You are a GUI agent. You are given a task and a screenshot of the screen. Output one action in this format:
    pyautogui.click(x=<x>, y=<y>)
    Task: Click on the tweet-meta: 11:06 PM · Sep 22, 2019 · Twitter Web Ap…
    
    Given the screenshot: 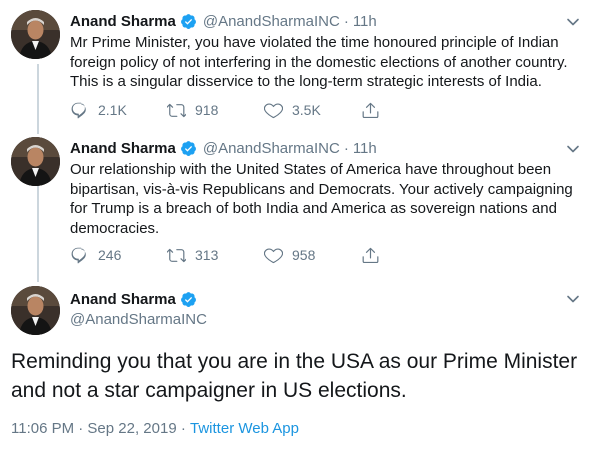 What is the action you would take?
    pyautogui.click(x=155, y=428)
    